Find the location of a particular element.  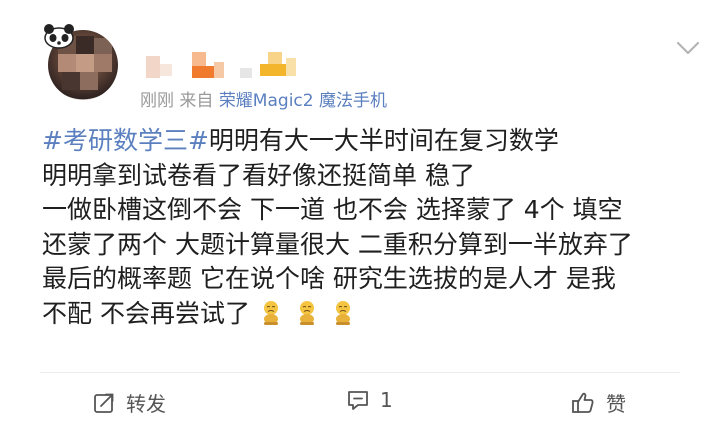

content-line-1: #考研数学三#明明有大一大半时间在复习数学 is located at coordinates (367, 141).